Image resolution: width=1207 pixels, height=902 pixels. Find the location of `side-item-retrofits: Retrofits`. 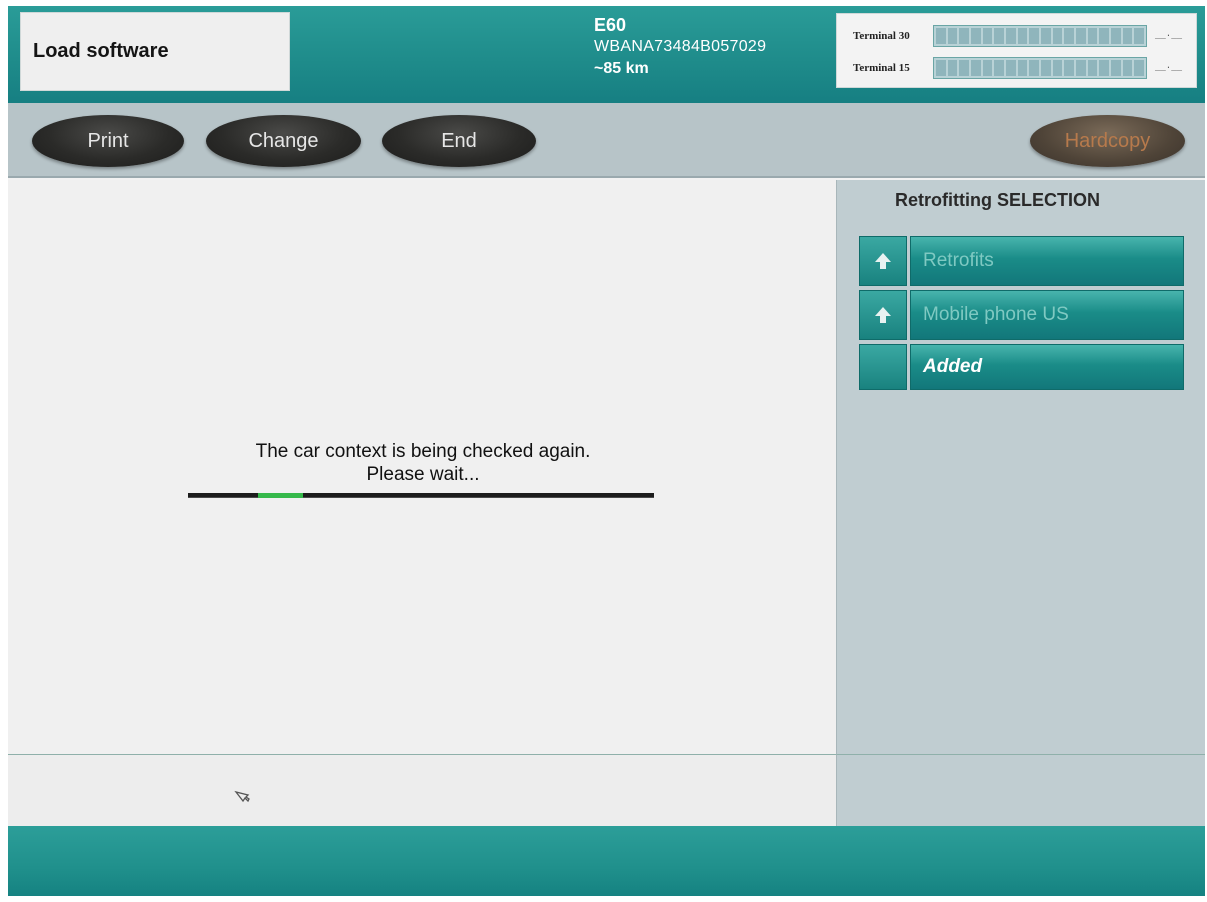

side-item-retrofits: Retrofits is located at coordinates (1021, 261).